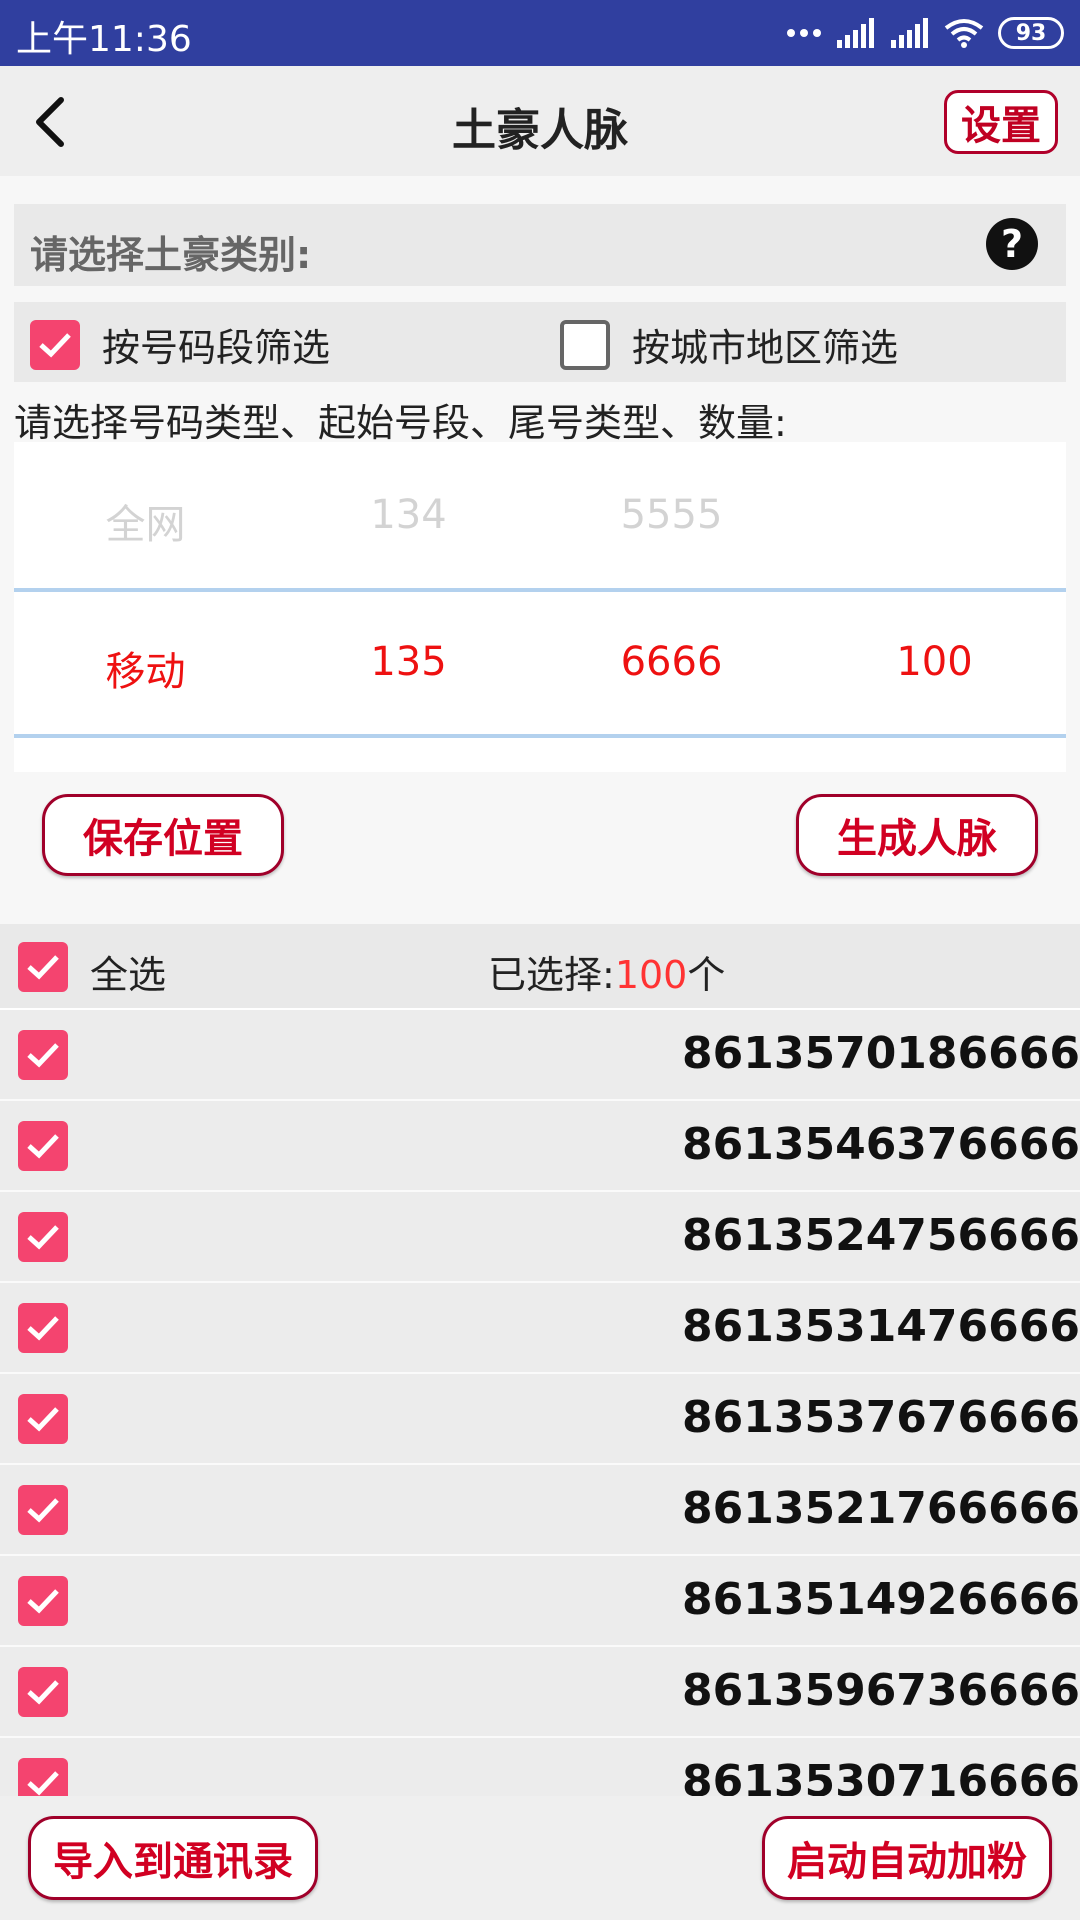  I want to click on filter-by-city-region: 按城市地区筛选, so click(729, 344).